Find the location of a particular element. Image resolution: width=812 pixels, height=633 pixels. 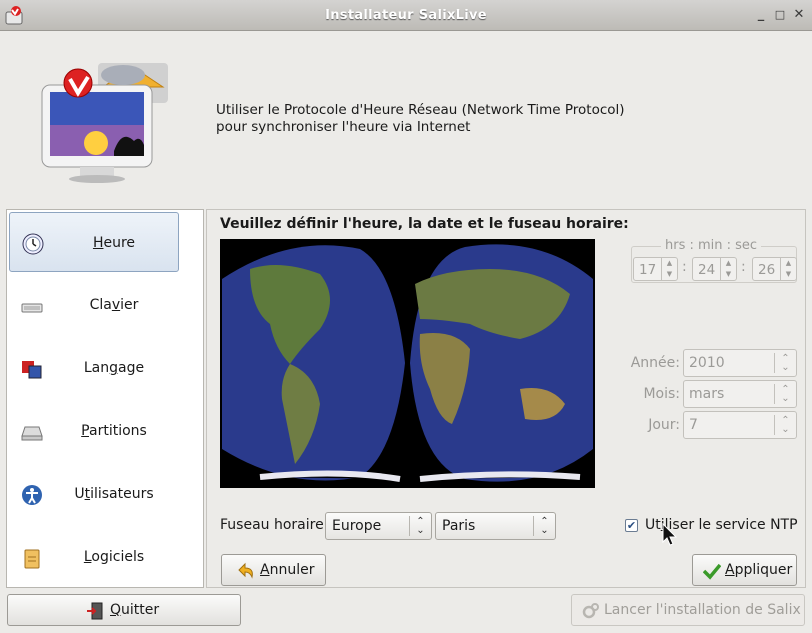

minutes-spinner: 24 ▲ ▼ is located at coordinates (714, 269).